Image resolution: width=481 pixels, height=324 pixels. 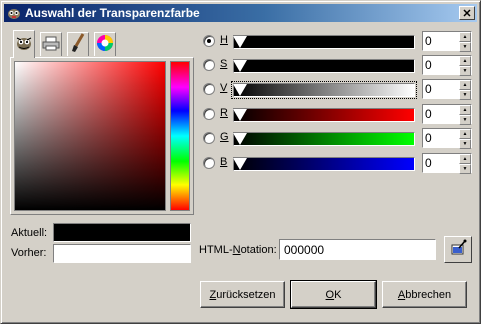 What do you see at coordinates (224, 40) in the screenshot?
I see `channel-label-h: H` at bounding box center [224, 40].